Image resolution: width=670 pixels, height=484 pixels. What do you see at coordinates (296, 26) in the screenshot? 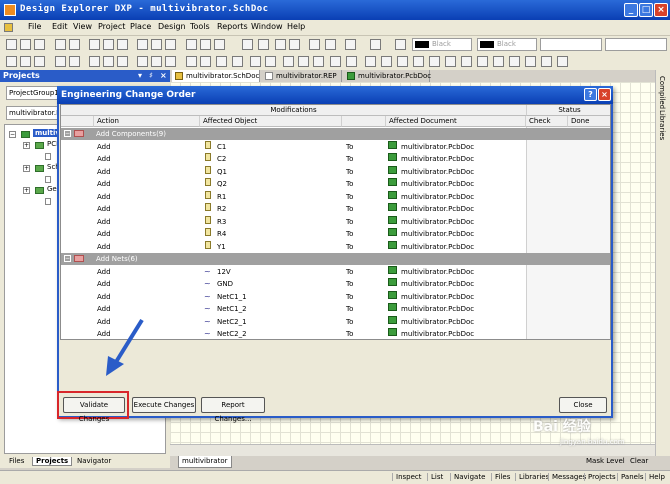
I see `menu-help: Help` at bounding box center [296, 26].